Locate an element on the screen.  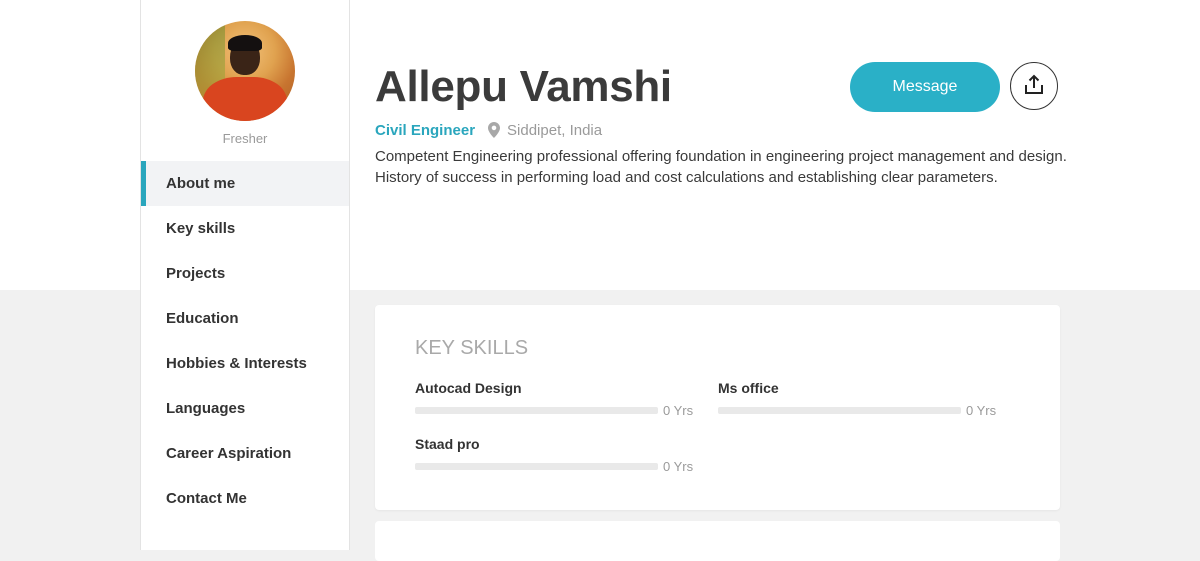
sidebar-item-key-skills: Key skills is located at coordinates (245, 228).